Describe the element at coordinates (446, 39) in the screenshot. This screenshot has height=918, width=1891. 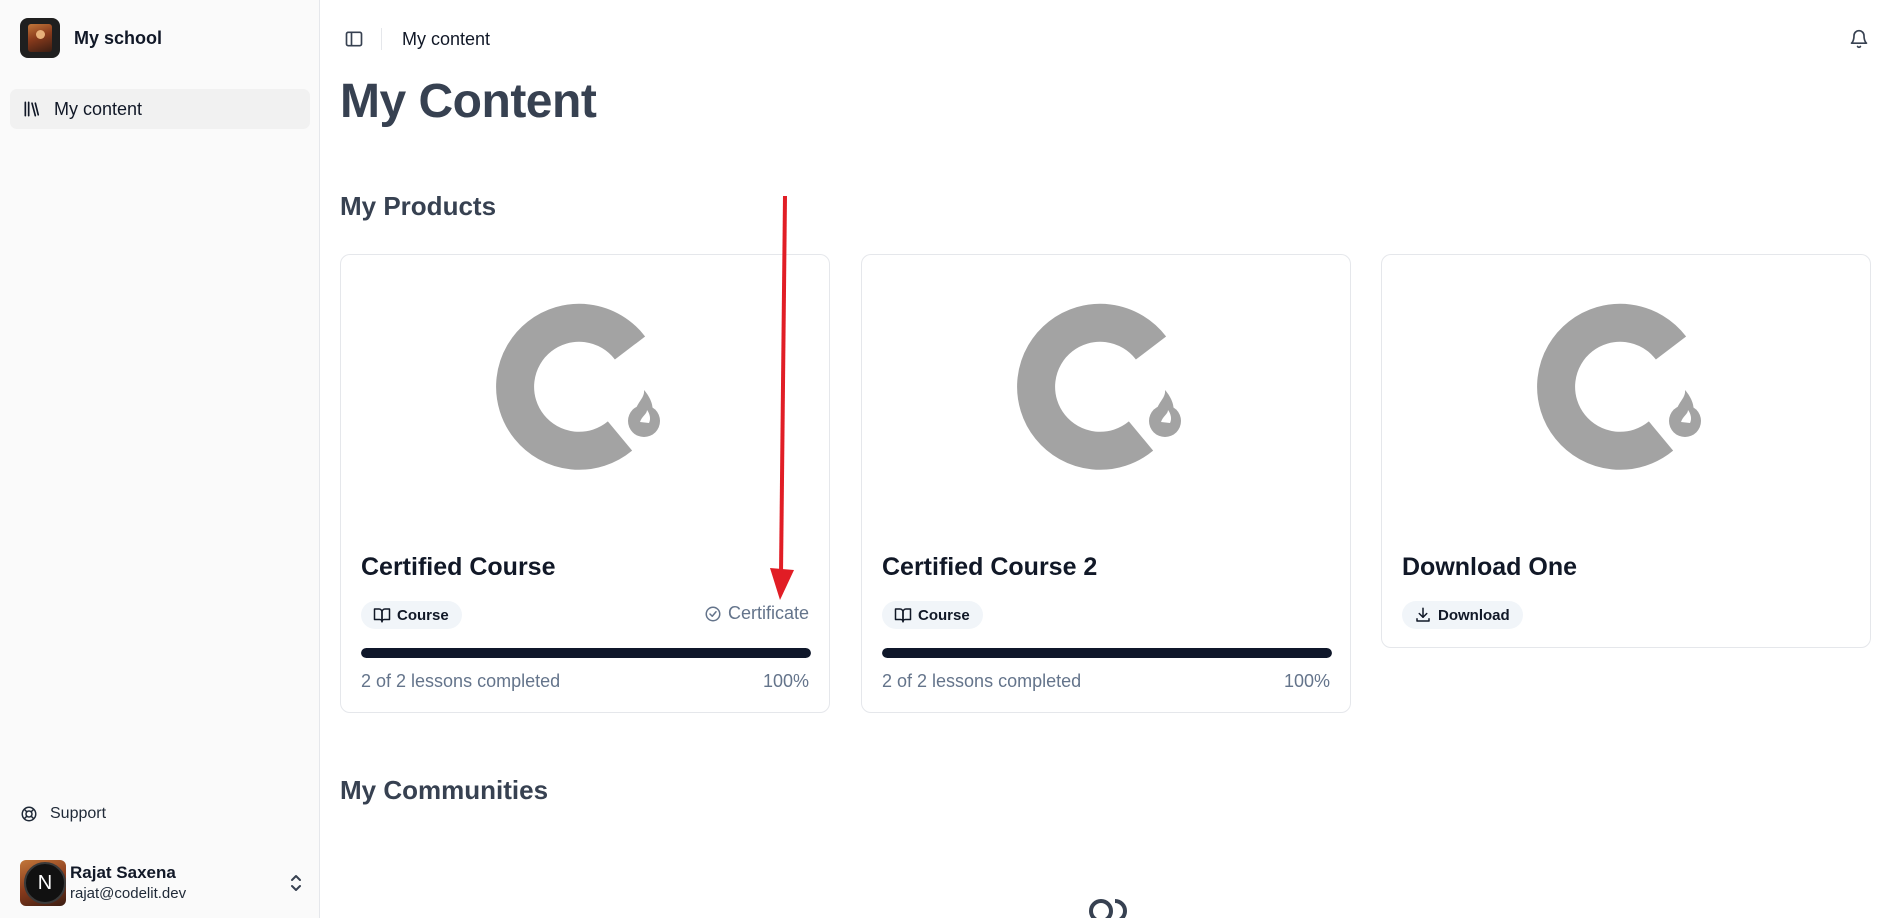
I see `breadcrumb: My content` at that location.